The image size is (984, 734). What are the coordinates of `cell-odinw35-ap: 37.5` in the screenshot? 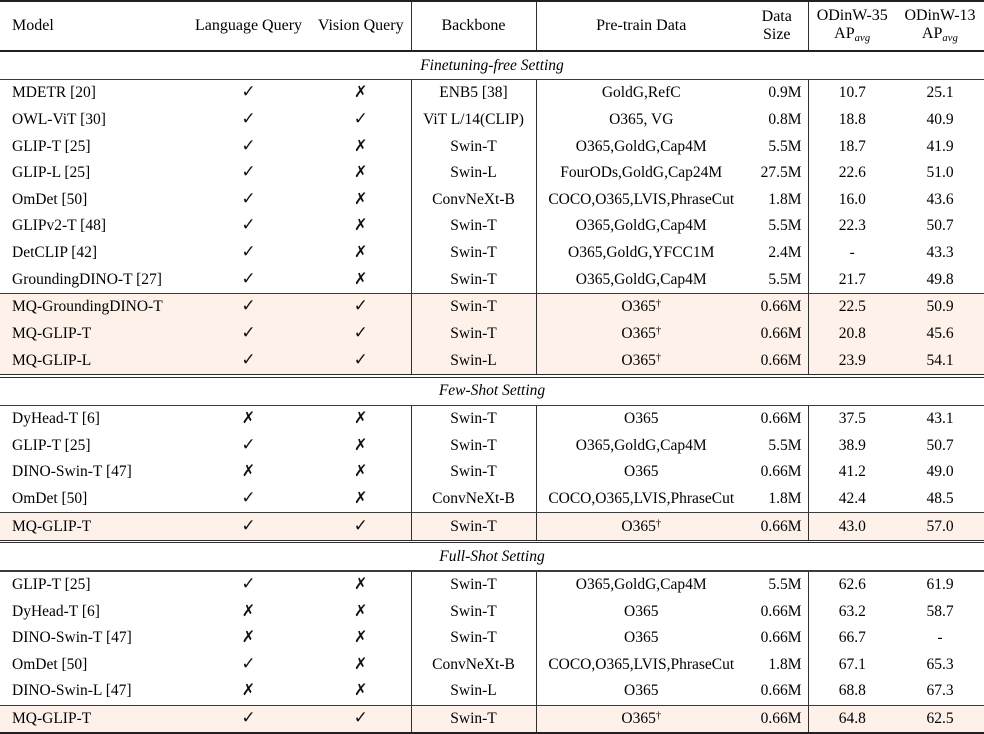 It's located at (851, 419).